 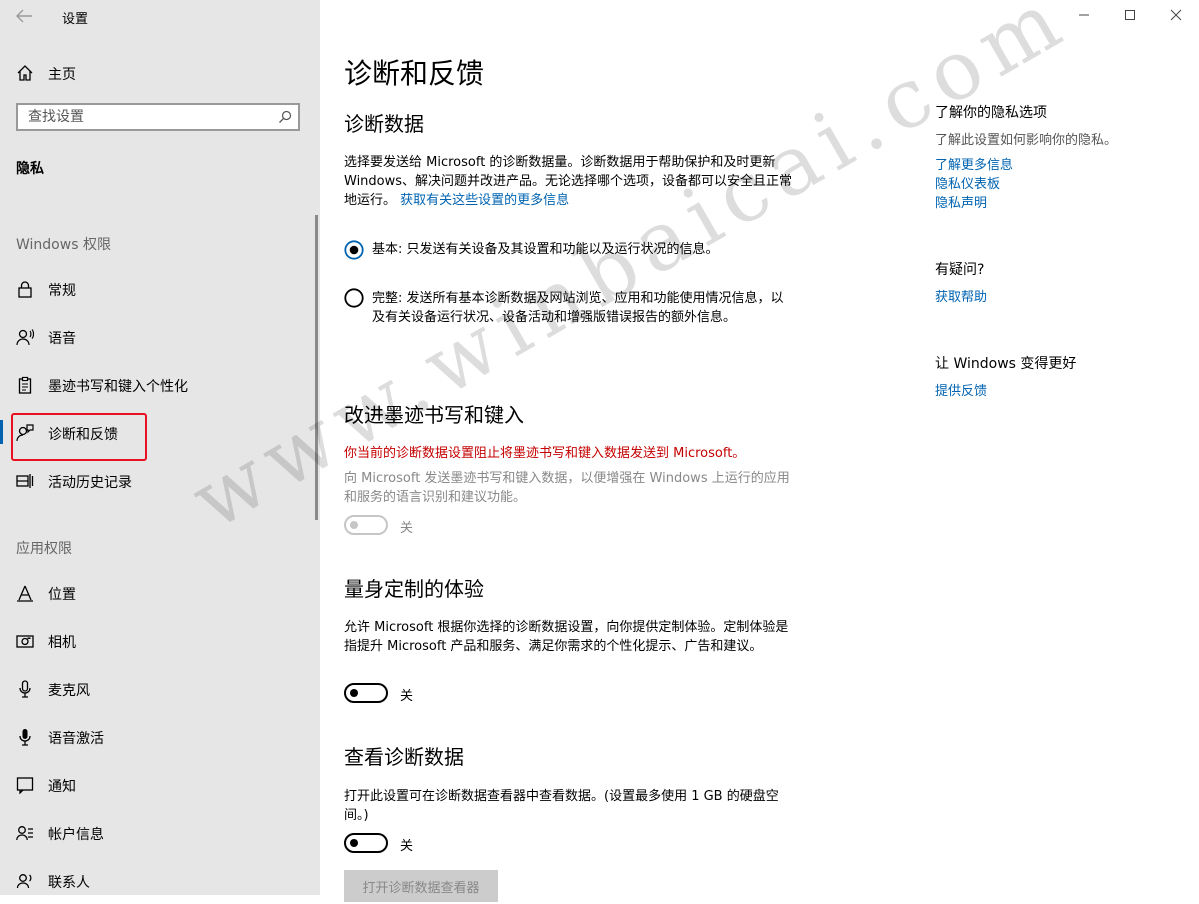 What do you see at coordinates (160, 338) in the screenshot?
I see `sidebar-item-speech: 语音` at bounding box center [160, 338].